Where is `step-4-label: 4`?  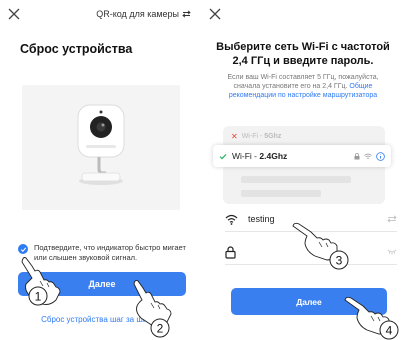 step-4-label: 4 is located at coordinates (389, 331).